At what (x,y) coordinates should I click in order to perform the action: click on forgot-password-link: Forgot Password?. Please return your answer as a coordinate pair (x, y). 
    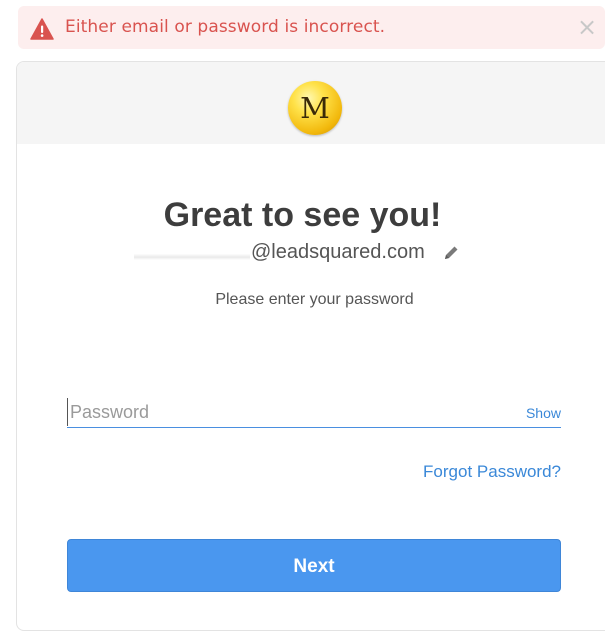
    Looking at the image, I should click on (492, 472).